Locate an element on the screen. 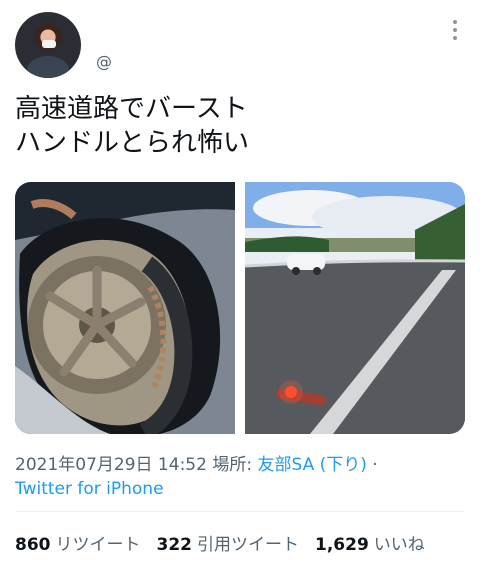 Image resolution: width=480 pixels, height=562 pixels. timestamp: 2021年07月29日 14:52 is located at coordinates (111, 465).